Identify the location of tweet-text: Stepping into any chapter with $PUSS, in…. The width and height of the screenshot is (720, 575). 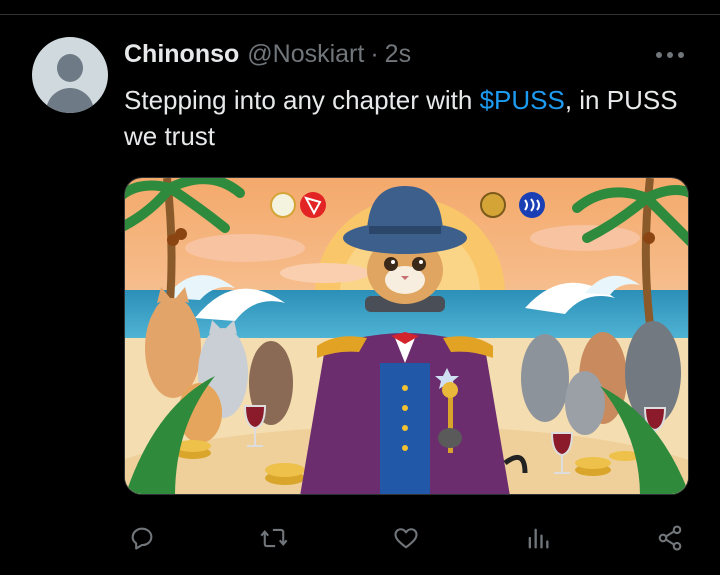
(404, 118).